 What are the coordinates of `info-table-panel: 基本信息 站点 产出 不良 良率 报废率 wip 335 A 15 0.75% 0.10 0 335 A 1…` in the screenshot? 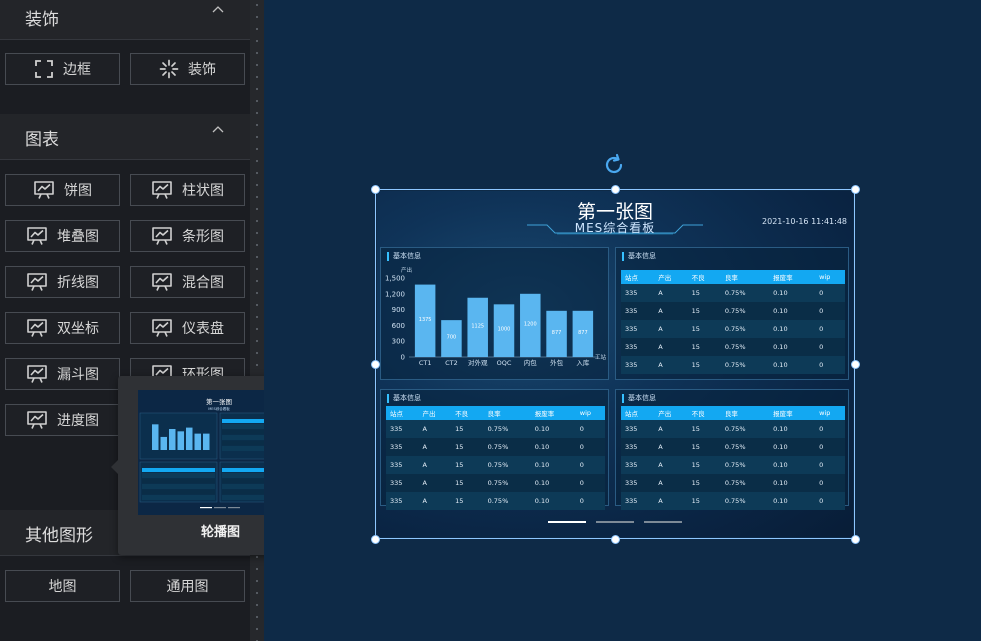 It's located at (732, 313).